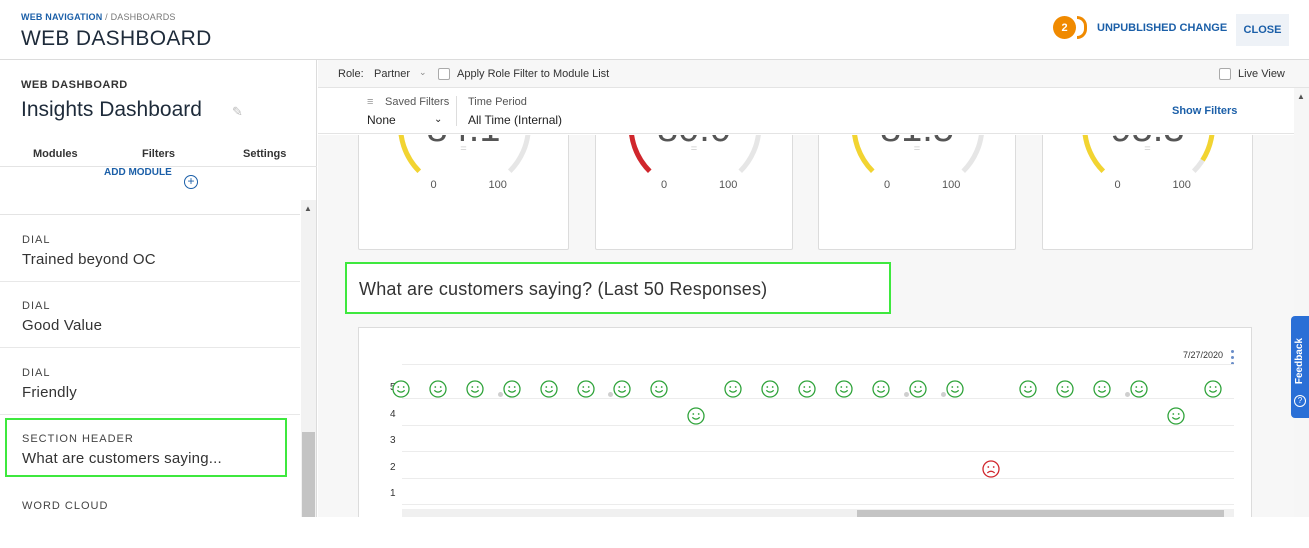 The width and height of the screenshot is (1309, 548). What do you see at coordinates (264, 154) in the screenshot?
I see `tab-settings: Settings` at bounding box center [264, 154].